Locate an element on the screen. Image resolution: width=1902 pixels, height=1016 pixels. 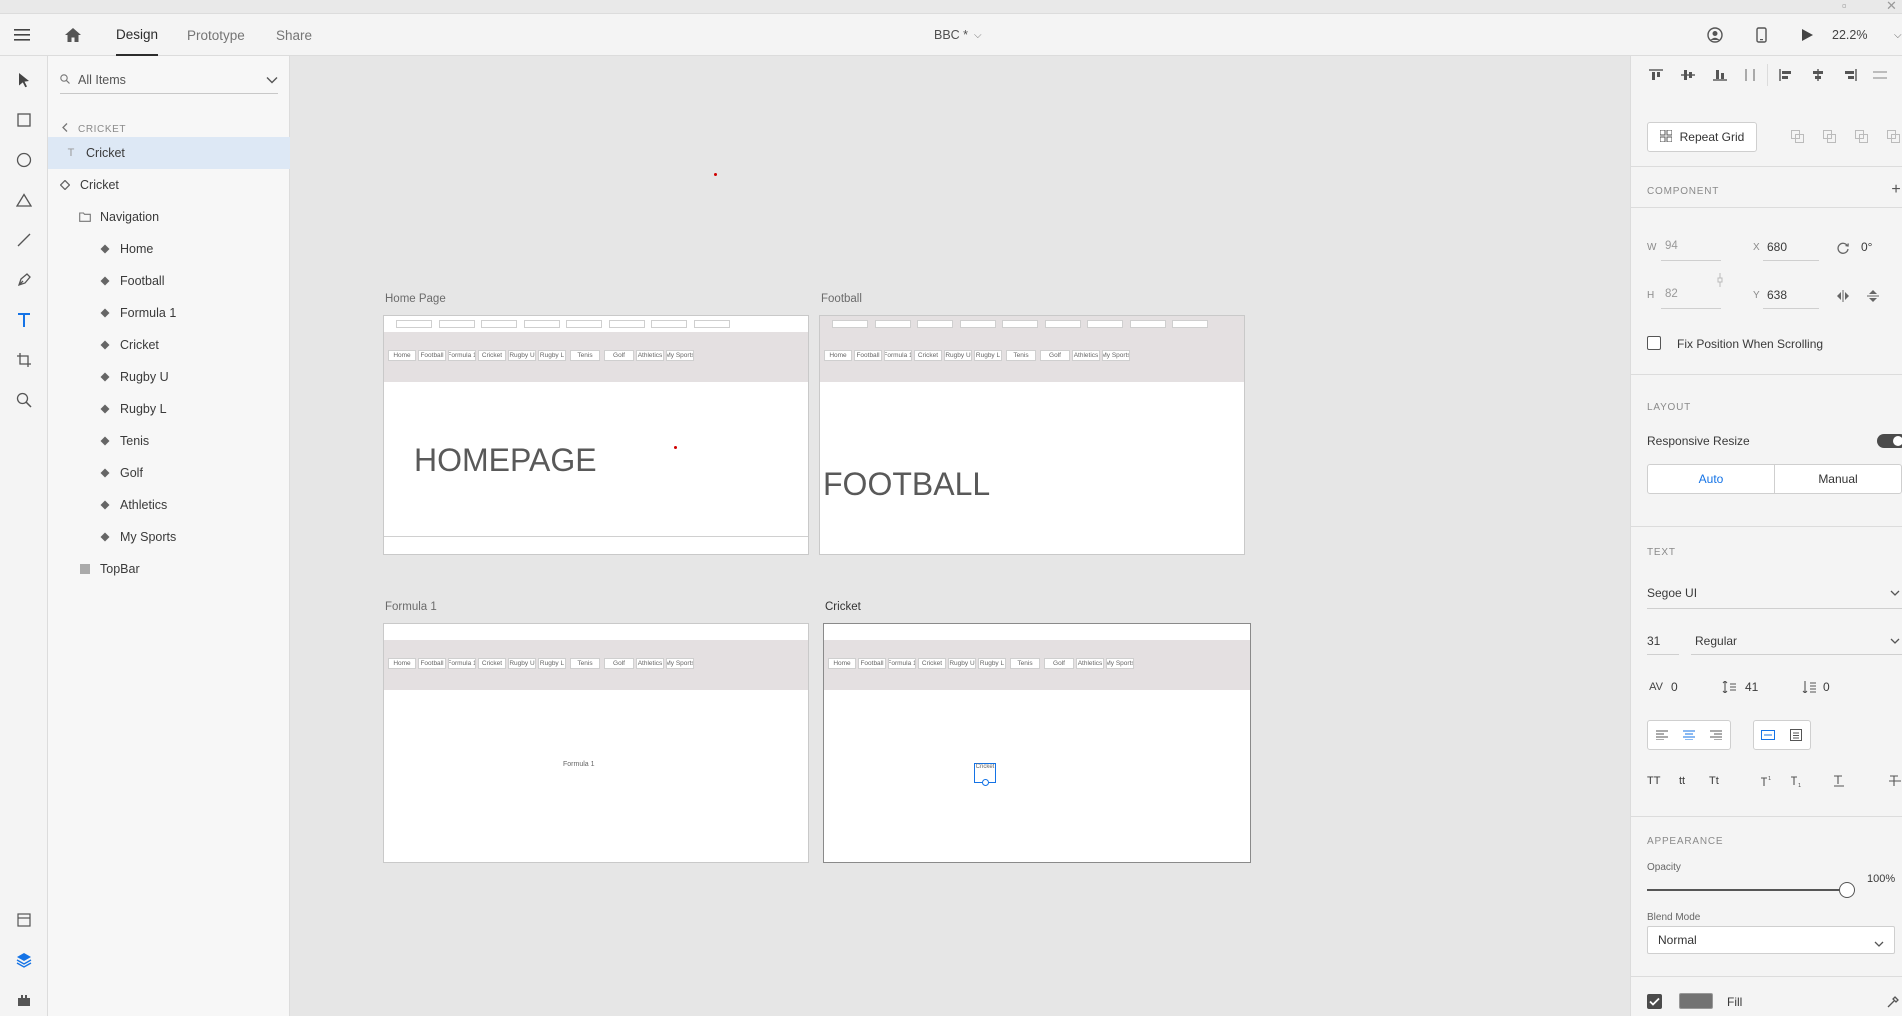
boolean-subtract-icon is located at coordinates (1829, 136).